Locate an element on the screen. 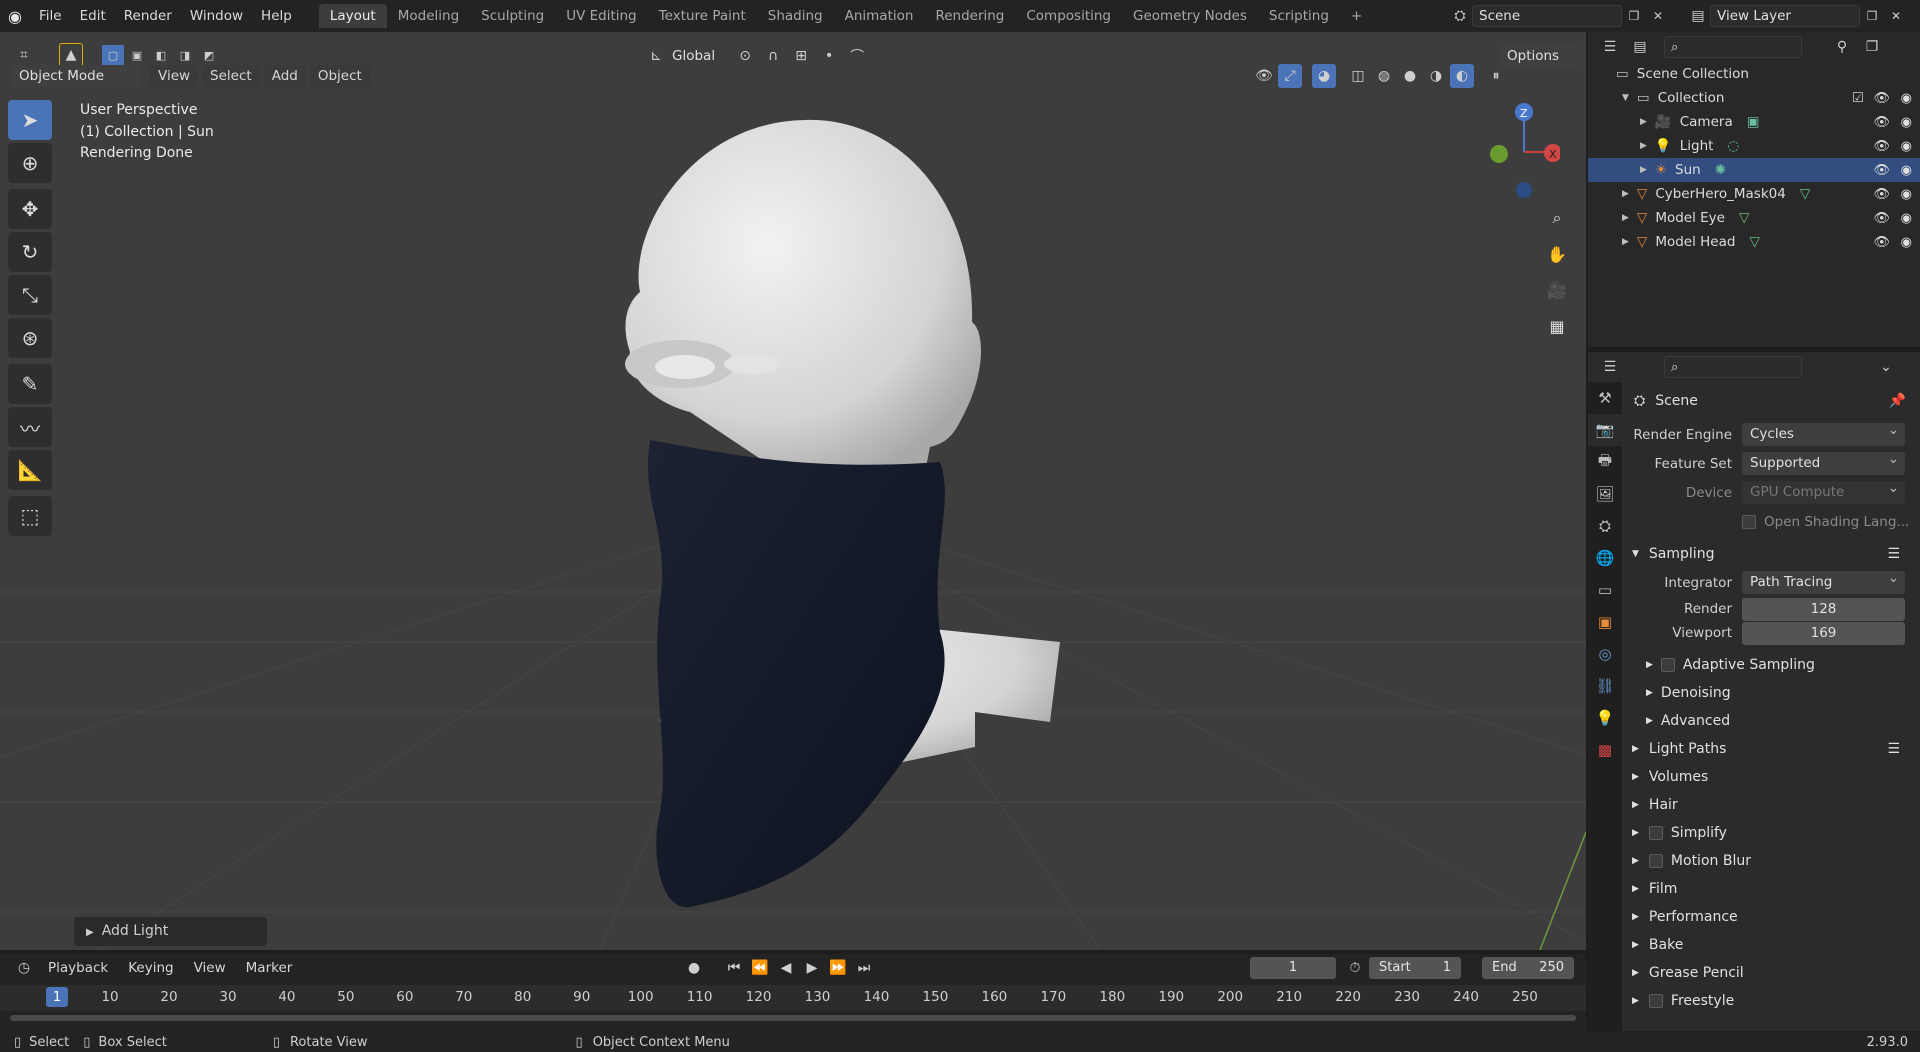 Image resolution: width=1920 pixels, height=1052 pixels. tool-tab-icon: ⚒ is located at coordinates (1605, 398).